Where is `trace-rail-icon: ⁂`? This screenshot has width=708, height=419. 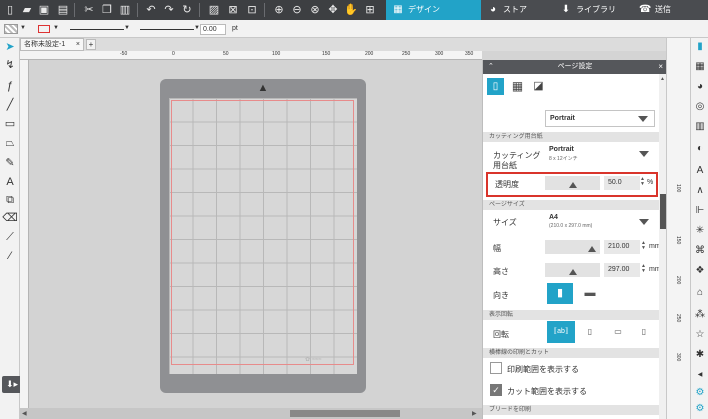
trace-rail-icon: ⁂ is located at coordinates (700, 315).